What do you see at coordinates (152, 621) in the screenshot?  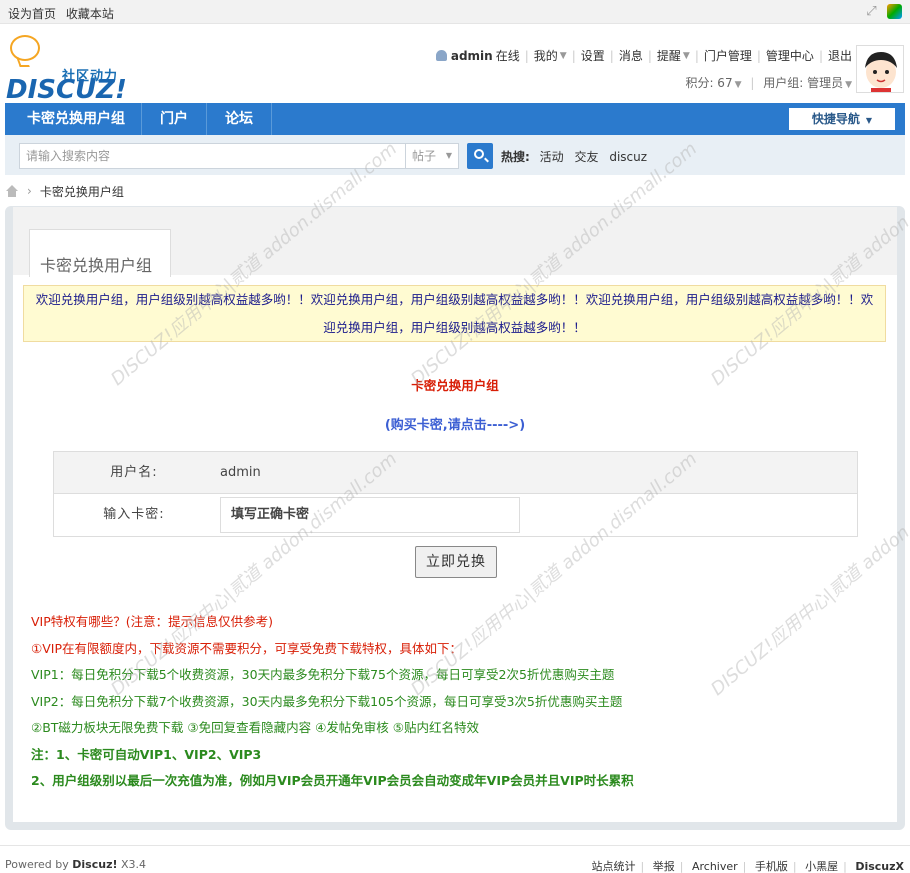 I see `info-line: VIP特权有哪些？(注意：提示信息仅供参考)` at bounding box center [152, 621].